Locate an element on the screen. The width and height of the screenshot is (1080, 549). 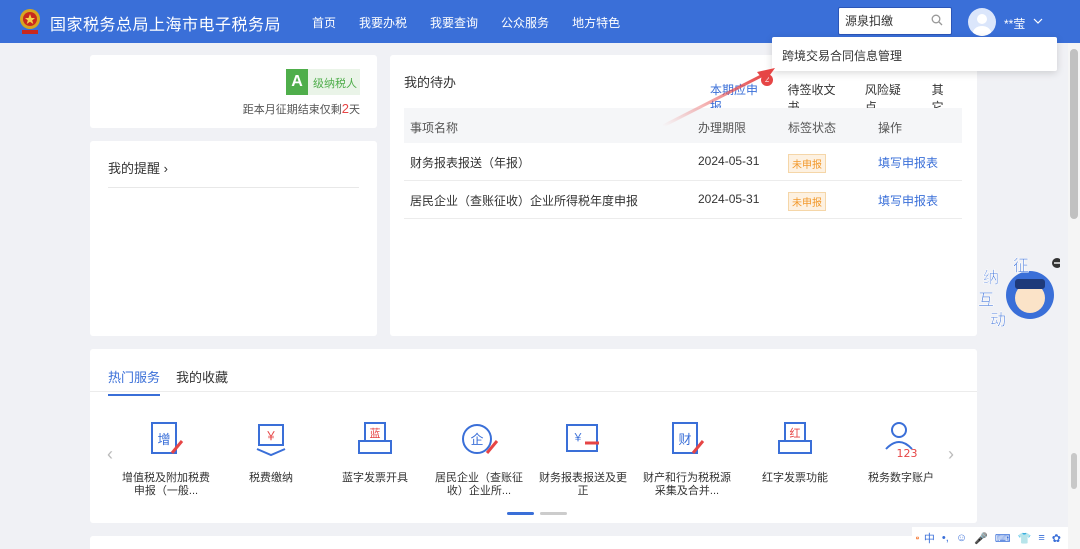
nav-local-feature: 地方特色 is located at coordinates (596, 22).